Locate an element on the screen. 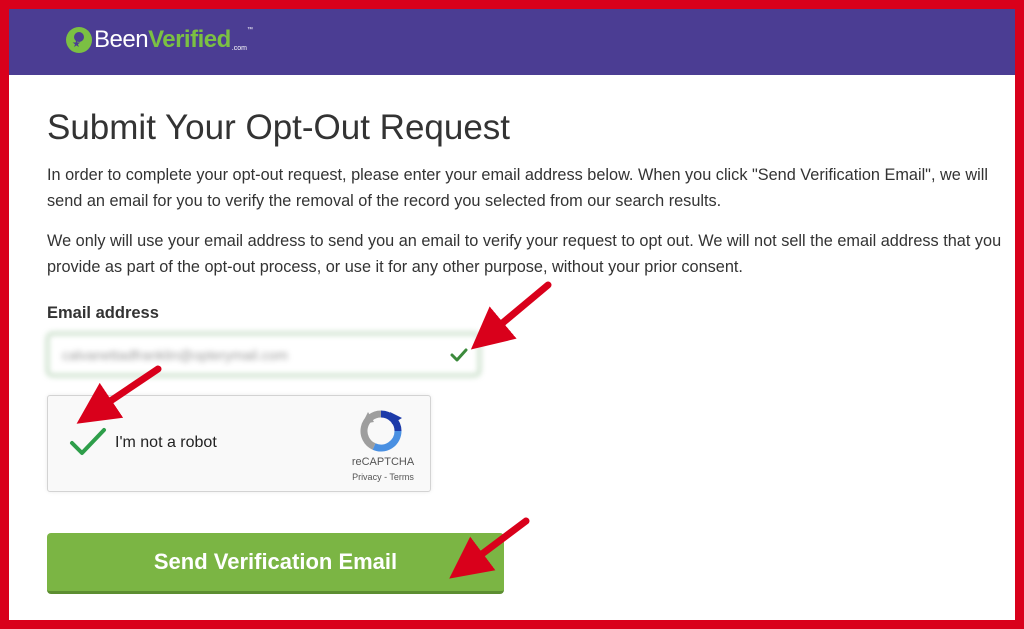 Image resolution: width=1024 pixels, height=629 pixels. captcha-label: I'm not a robot is located at coordinates (166, 442).